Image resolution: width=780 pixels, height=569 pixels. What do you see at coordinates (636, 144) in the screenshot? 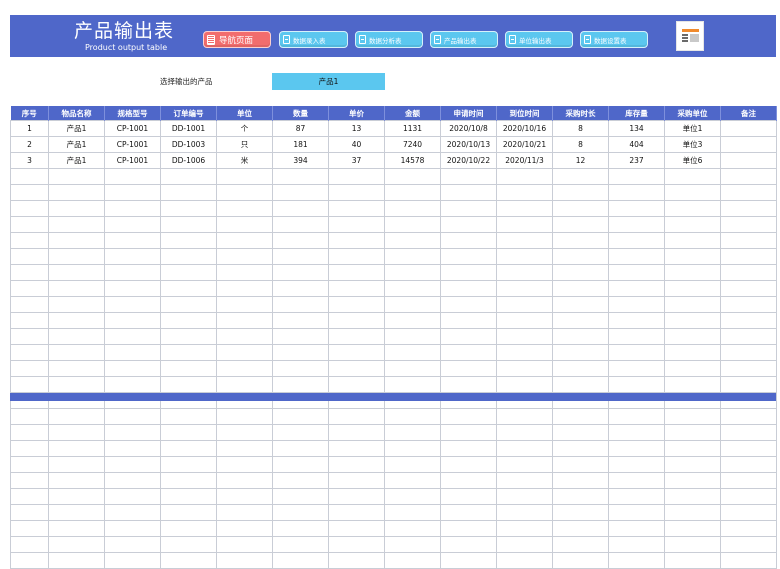
I see `table-cell: 404` at bounding box center [636, 144].